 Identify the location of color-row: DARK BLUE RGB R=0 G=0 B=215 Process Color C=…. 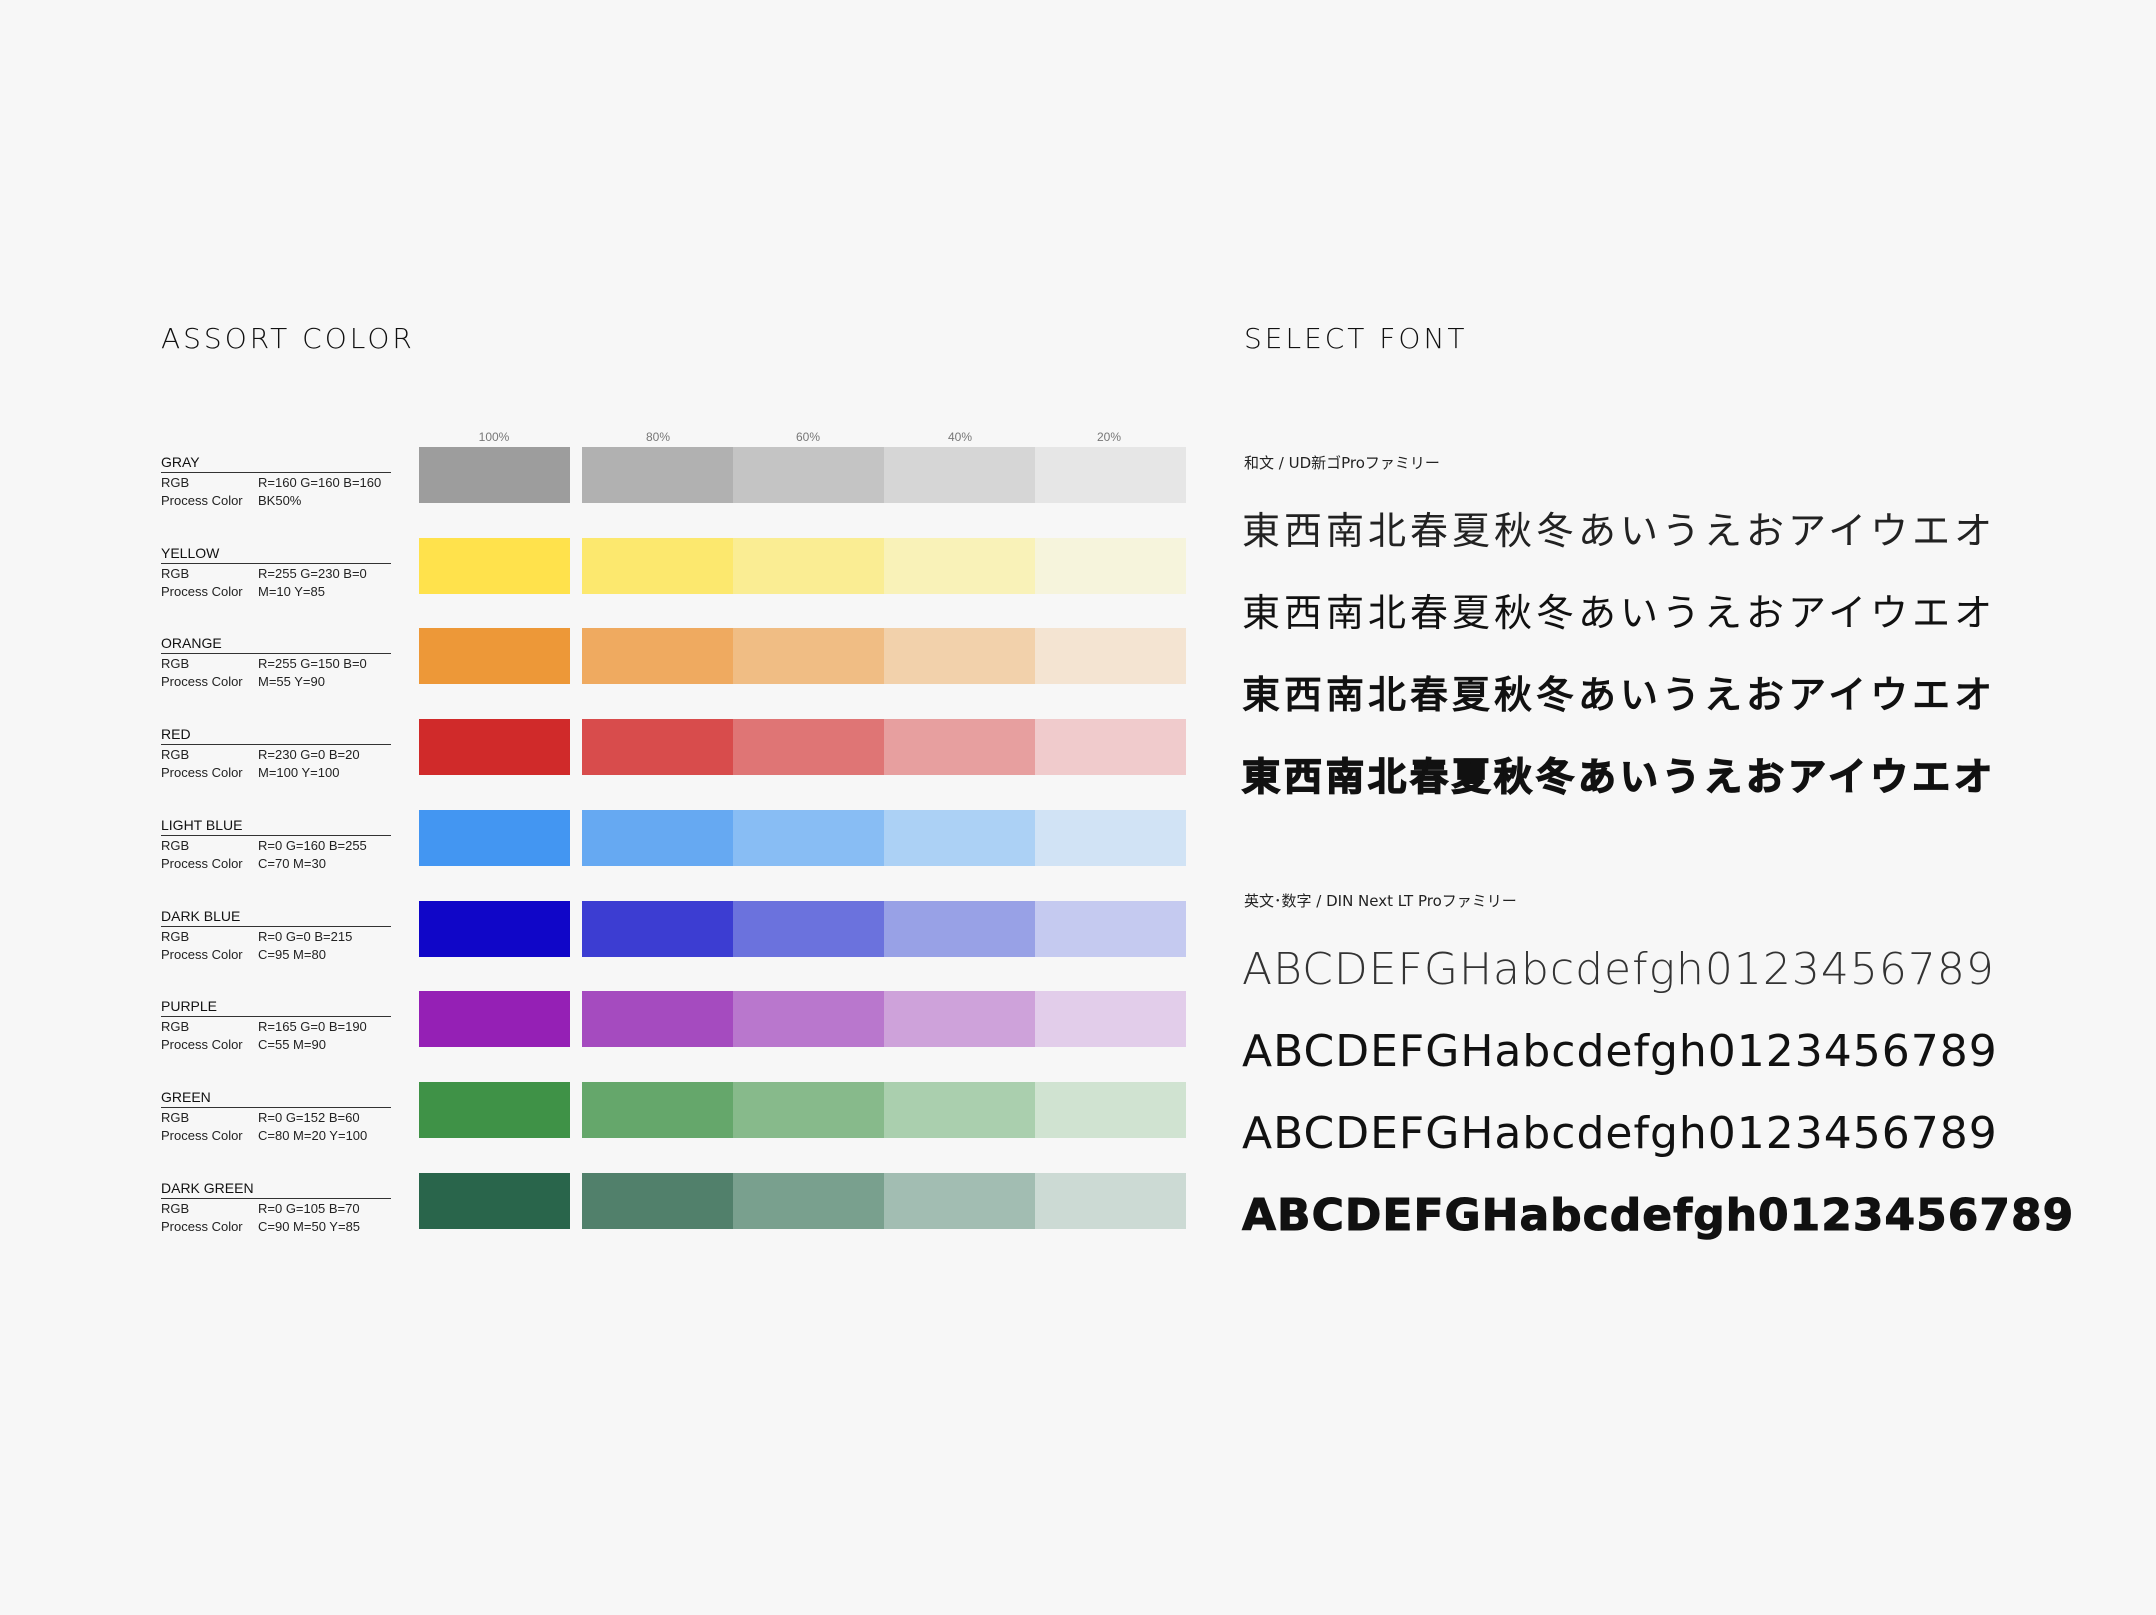
(673, 934).